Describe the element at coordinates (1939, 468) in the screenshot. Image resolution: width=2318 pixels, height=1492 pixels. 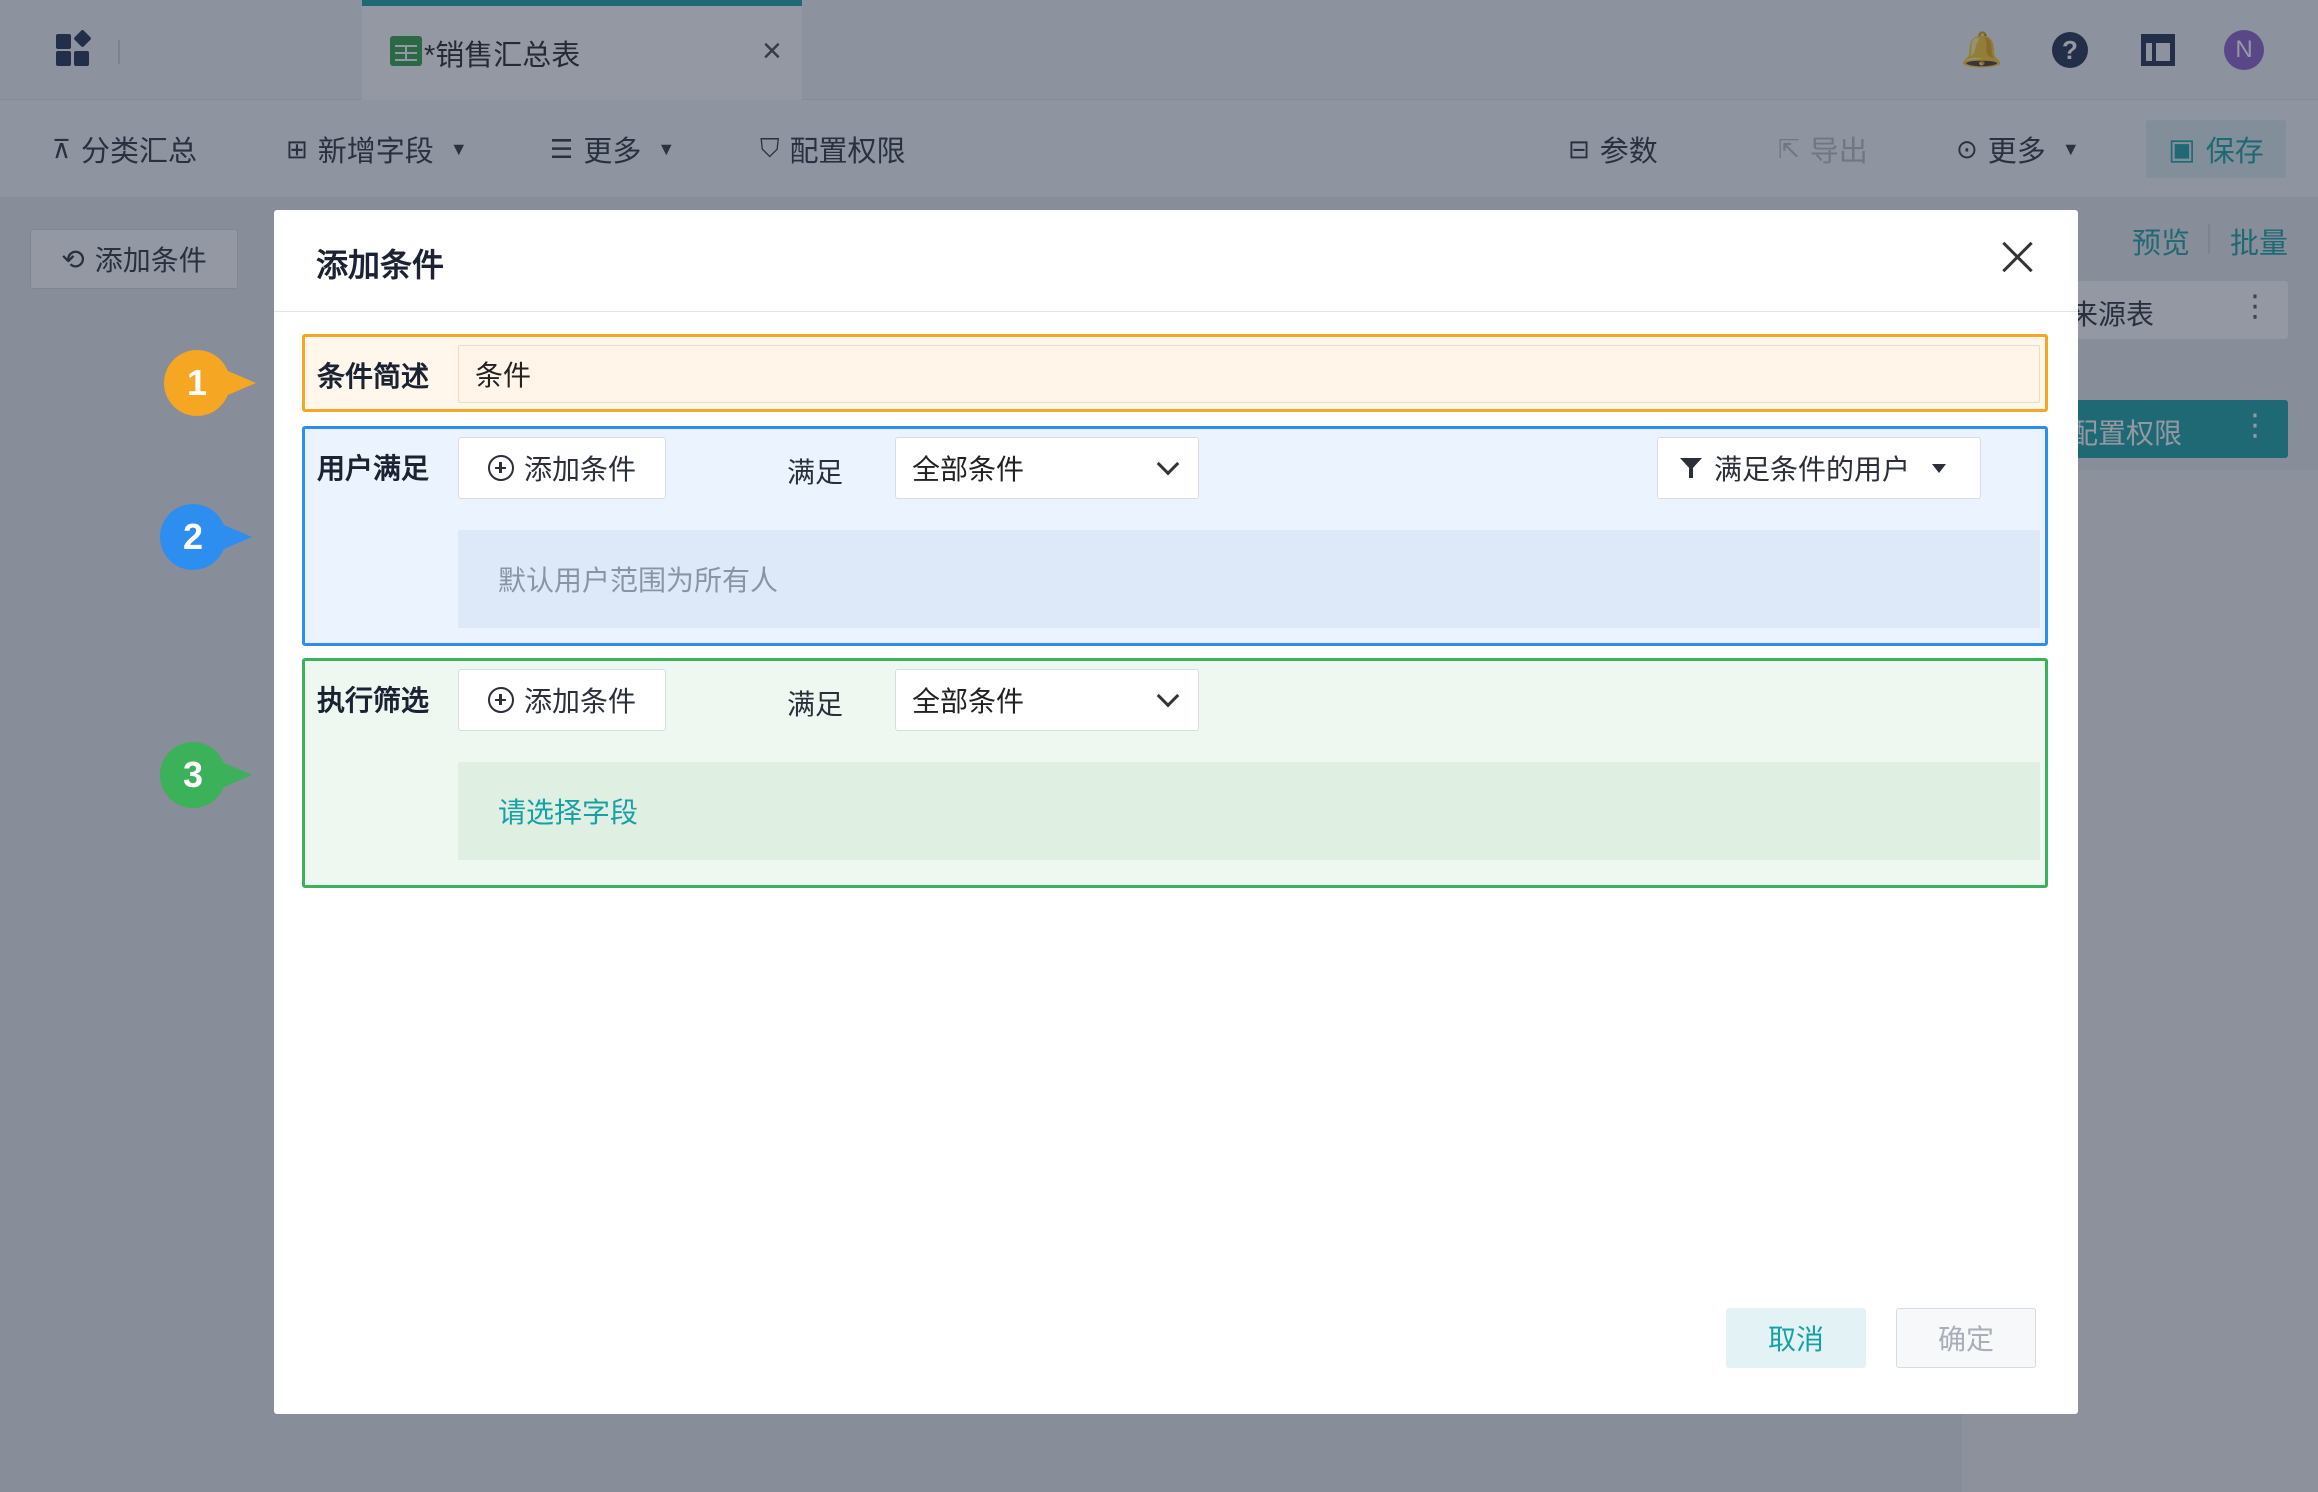
I see `caret-down-icon` at that location.